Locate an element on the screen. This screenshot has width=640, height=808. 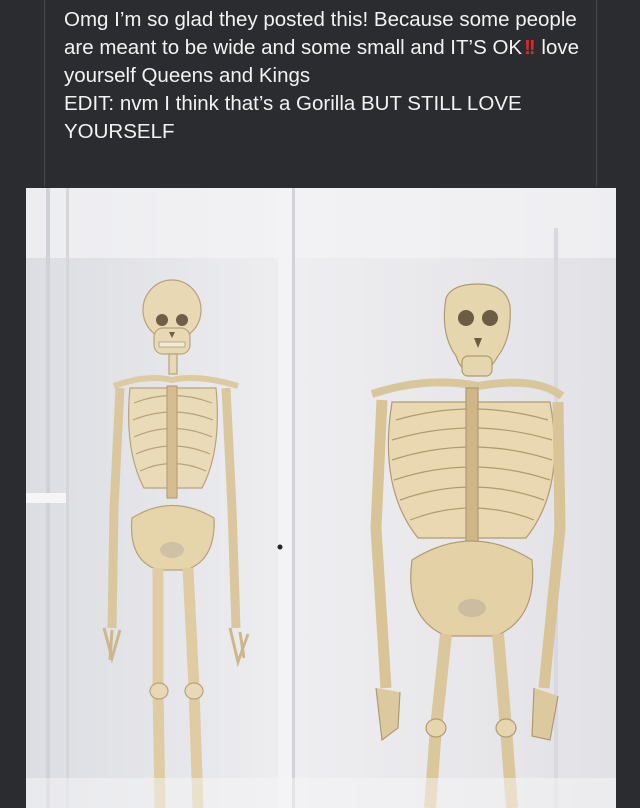
double-exclamation-icon: !! is located at coordinates (530, 47).